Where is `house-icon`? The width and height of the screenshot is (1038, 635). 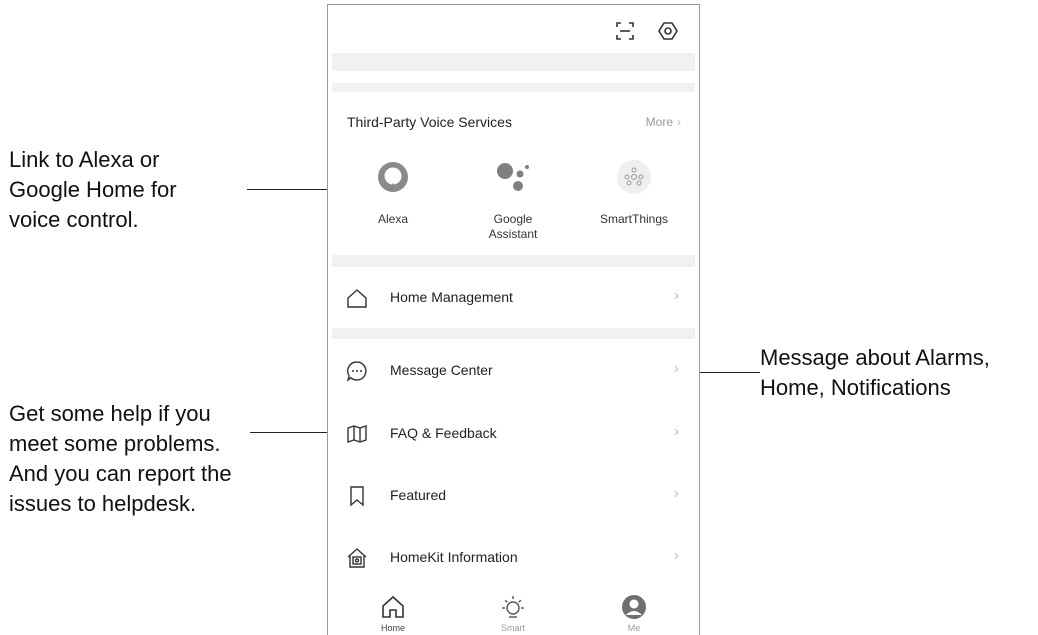
house-icon is located at coordinates (357, 298).